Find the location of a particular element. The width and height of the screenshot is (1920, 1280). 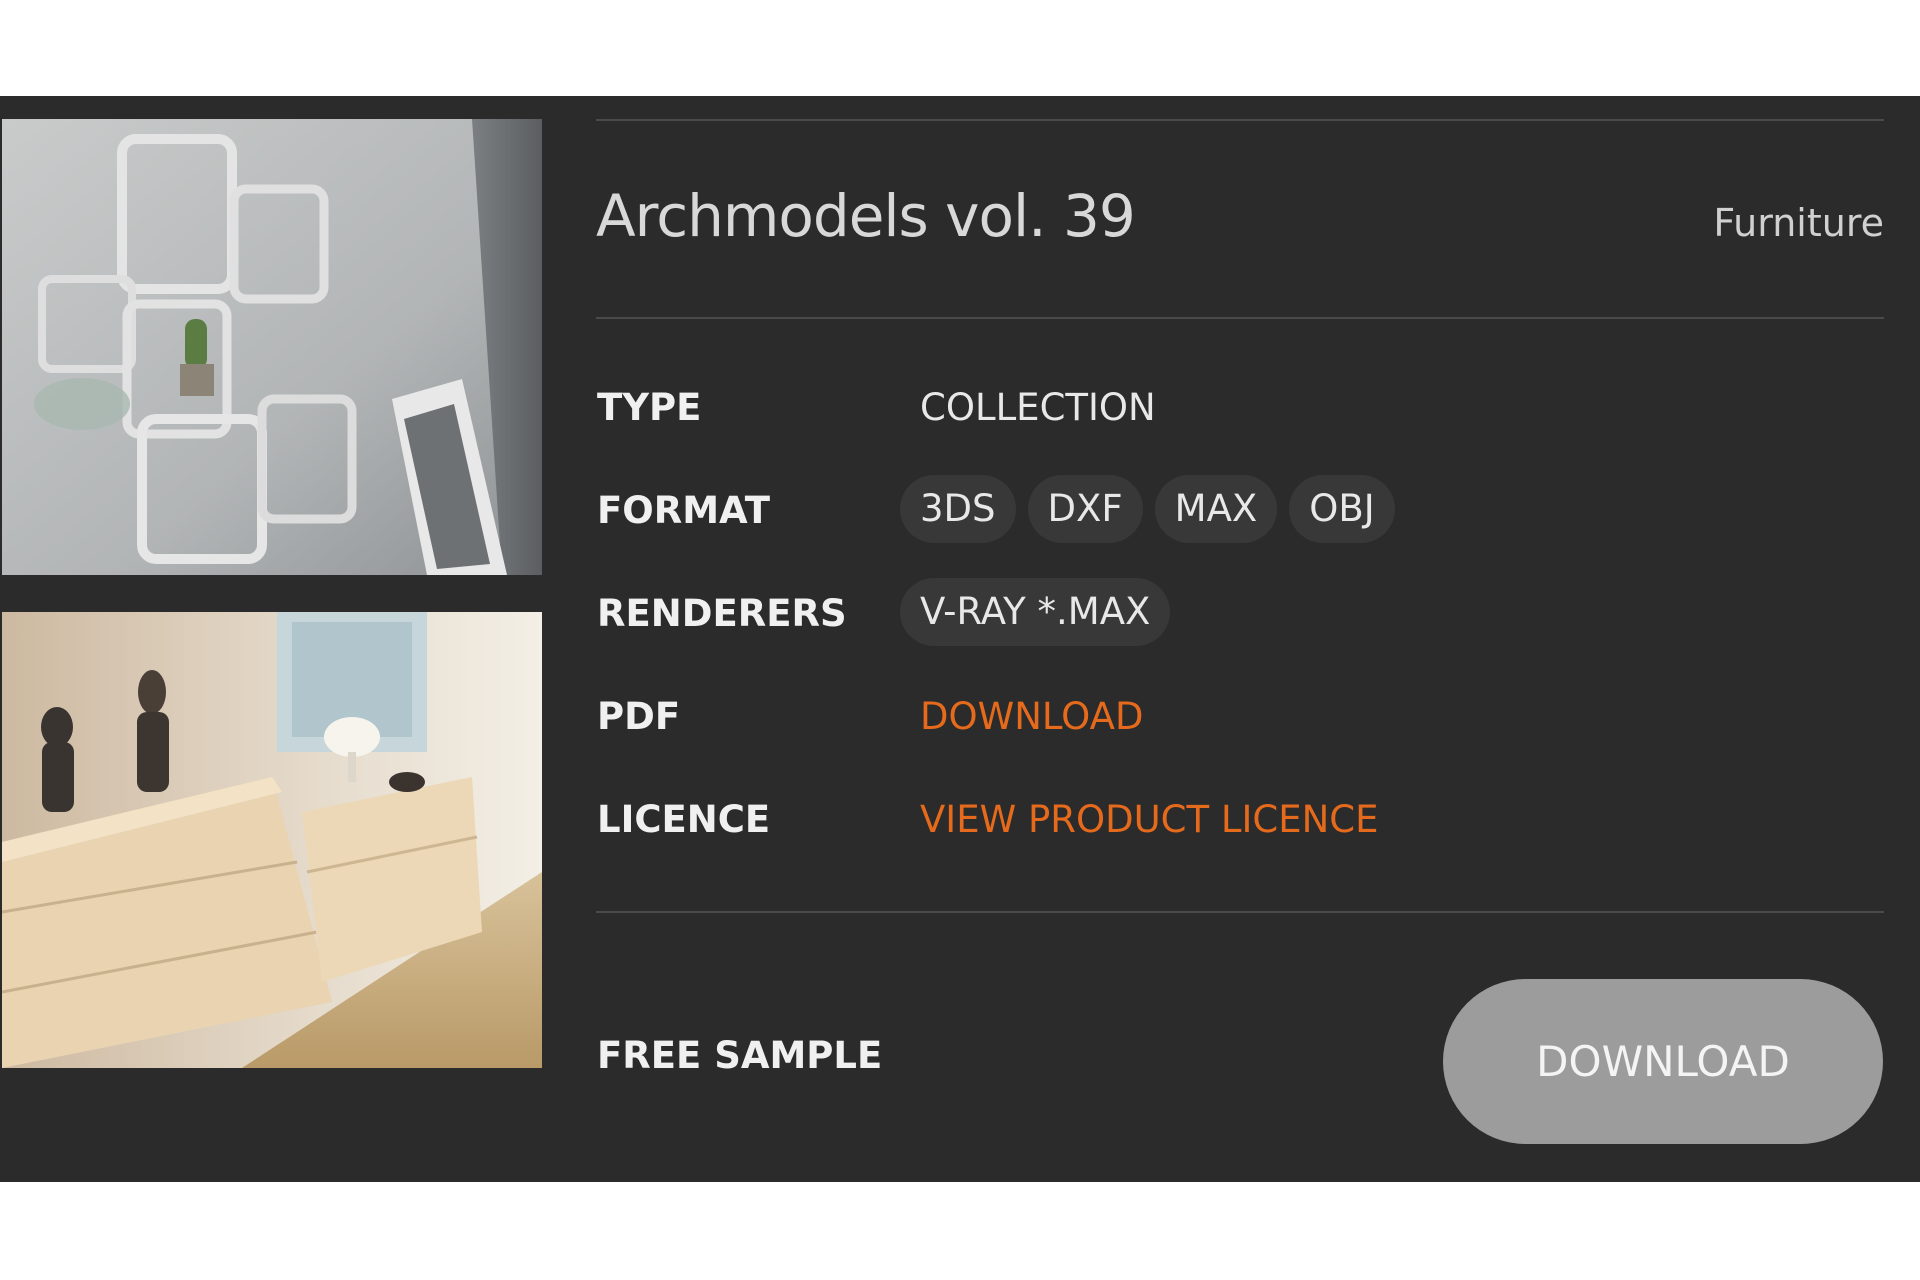

dresser-render-image is located at coordinates (272, 840).